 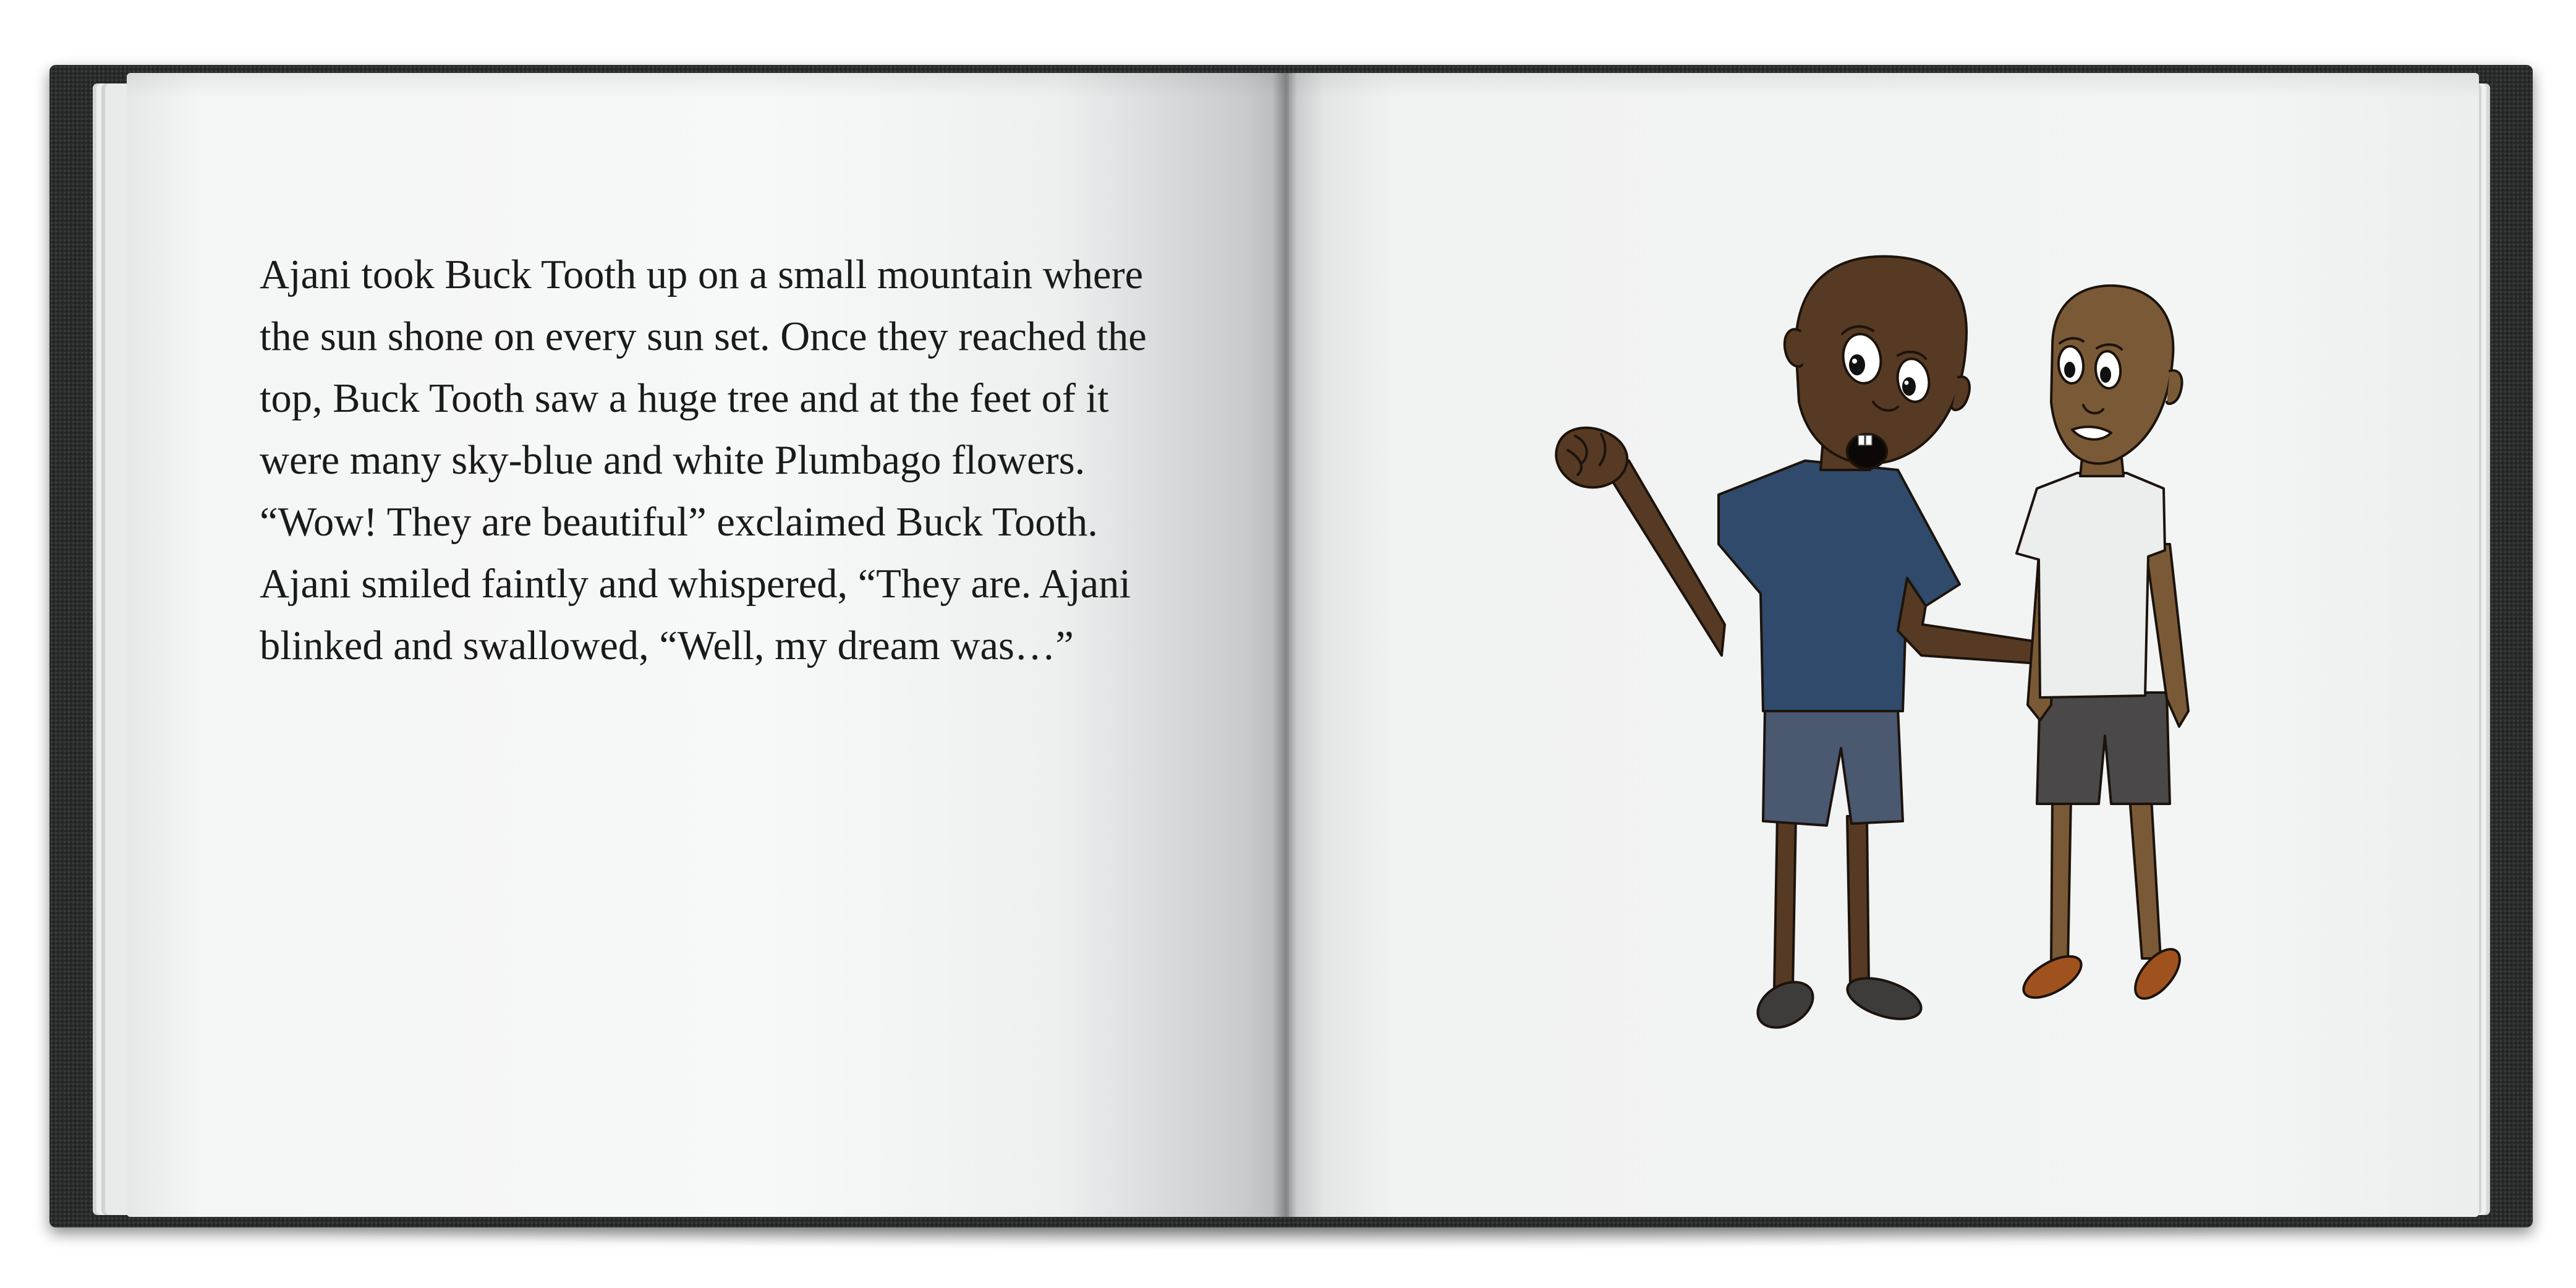 What do you see at coordinates (1284, 645) in the screenshot?
I see `book-spine` at bounding box center [1284, 645].